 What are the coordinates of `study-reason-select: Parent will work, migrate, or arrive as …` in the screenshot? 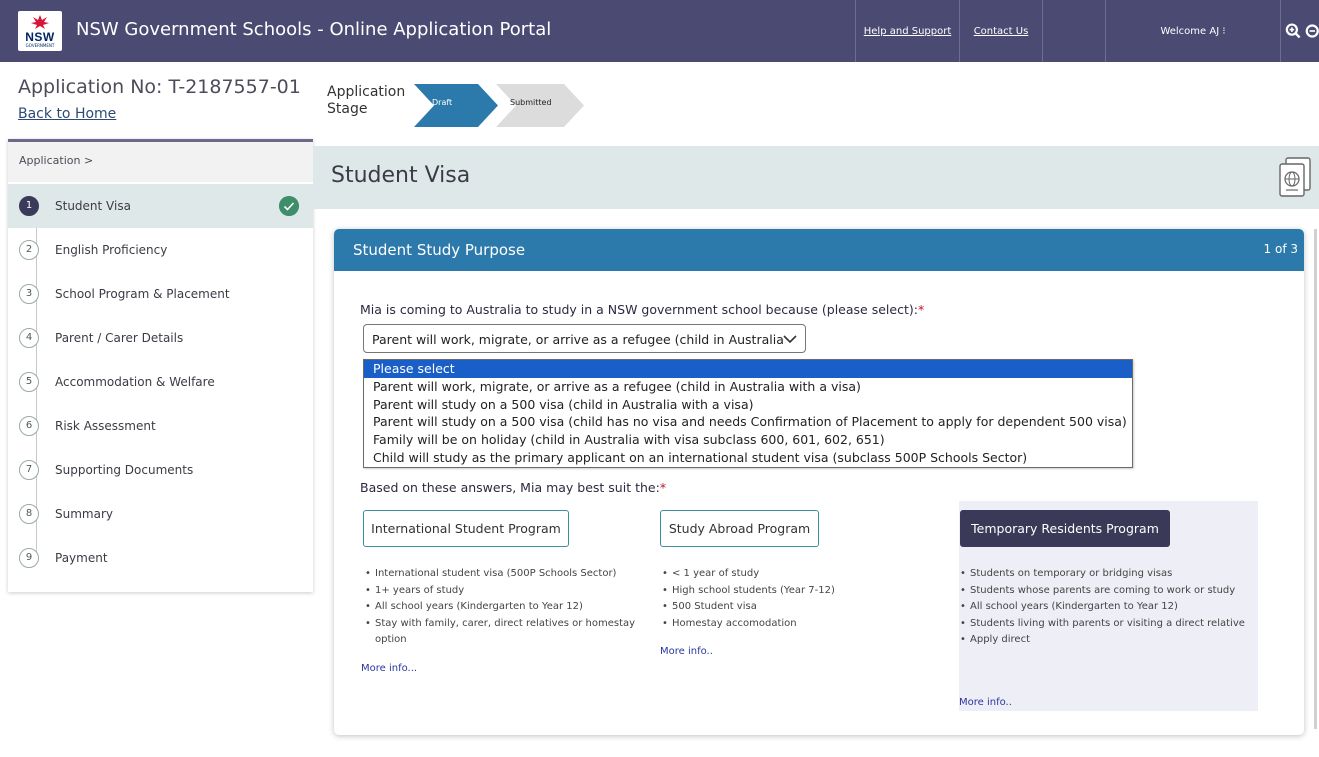 It's located at (584, 338).